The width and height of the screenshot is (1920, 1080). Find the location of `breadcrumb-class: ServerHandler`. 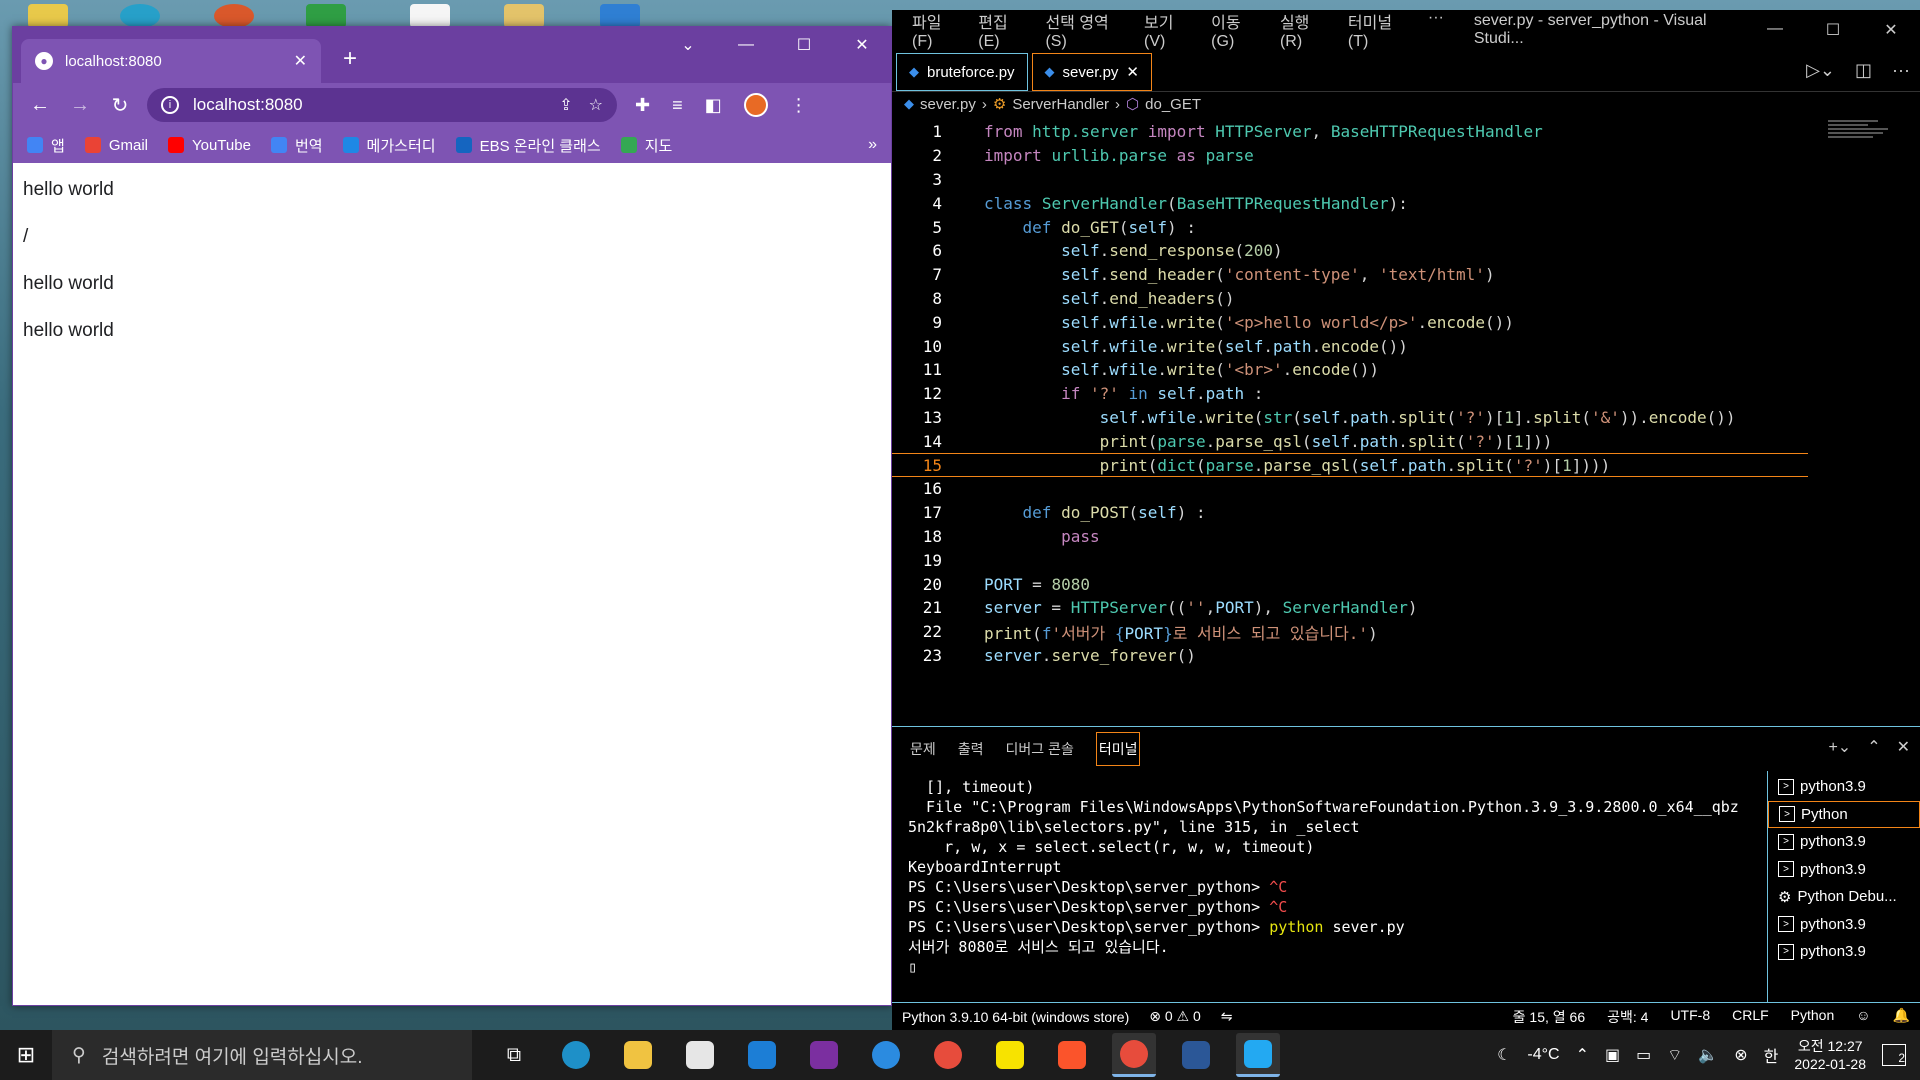

breadcrumb-class: ServerHandler is located at coordinates (1060, 104).